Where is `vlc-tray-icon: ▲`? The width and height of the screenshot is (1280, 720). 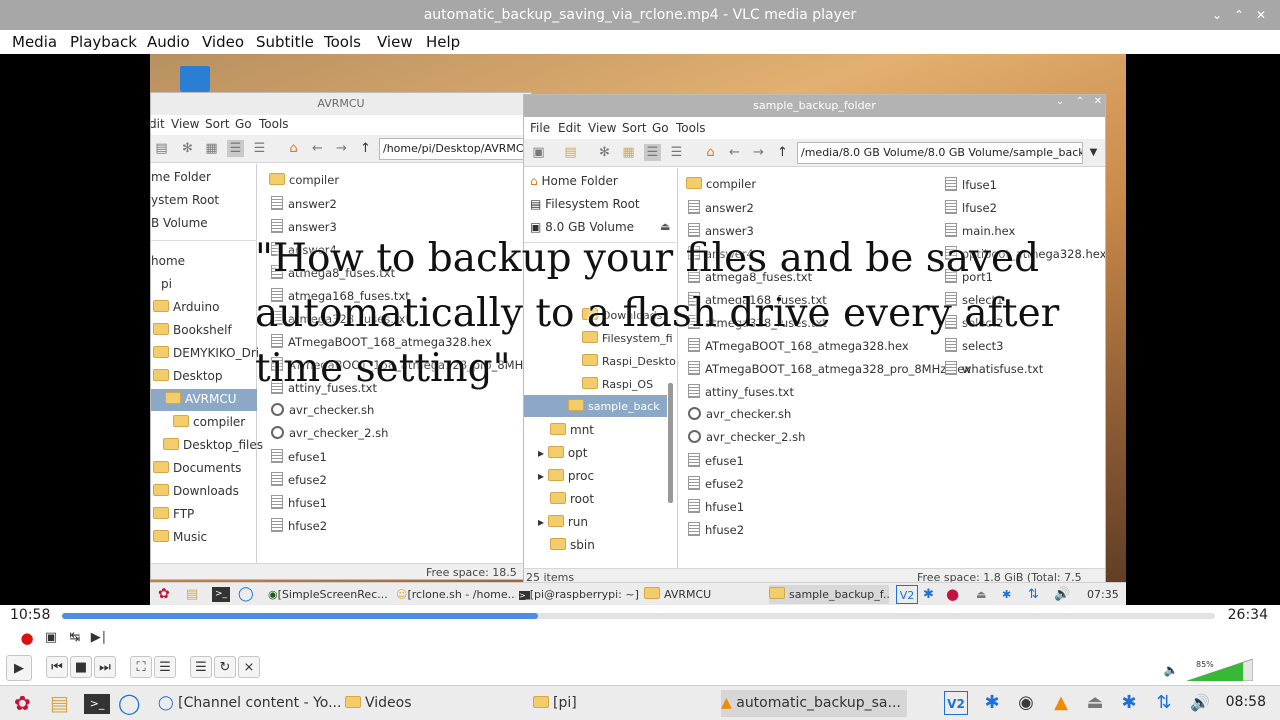 vlc-tray-icon: ▲ is located at coordinates (1061, 703).